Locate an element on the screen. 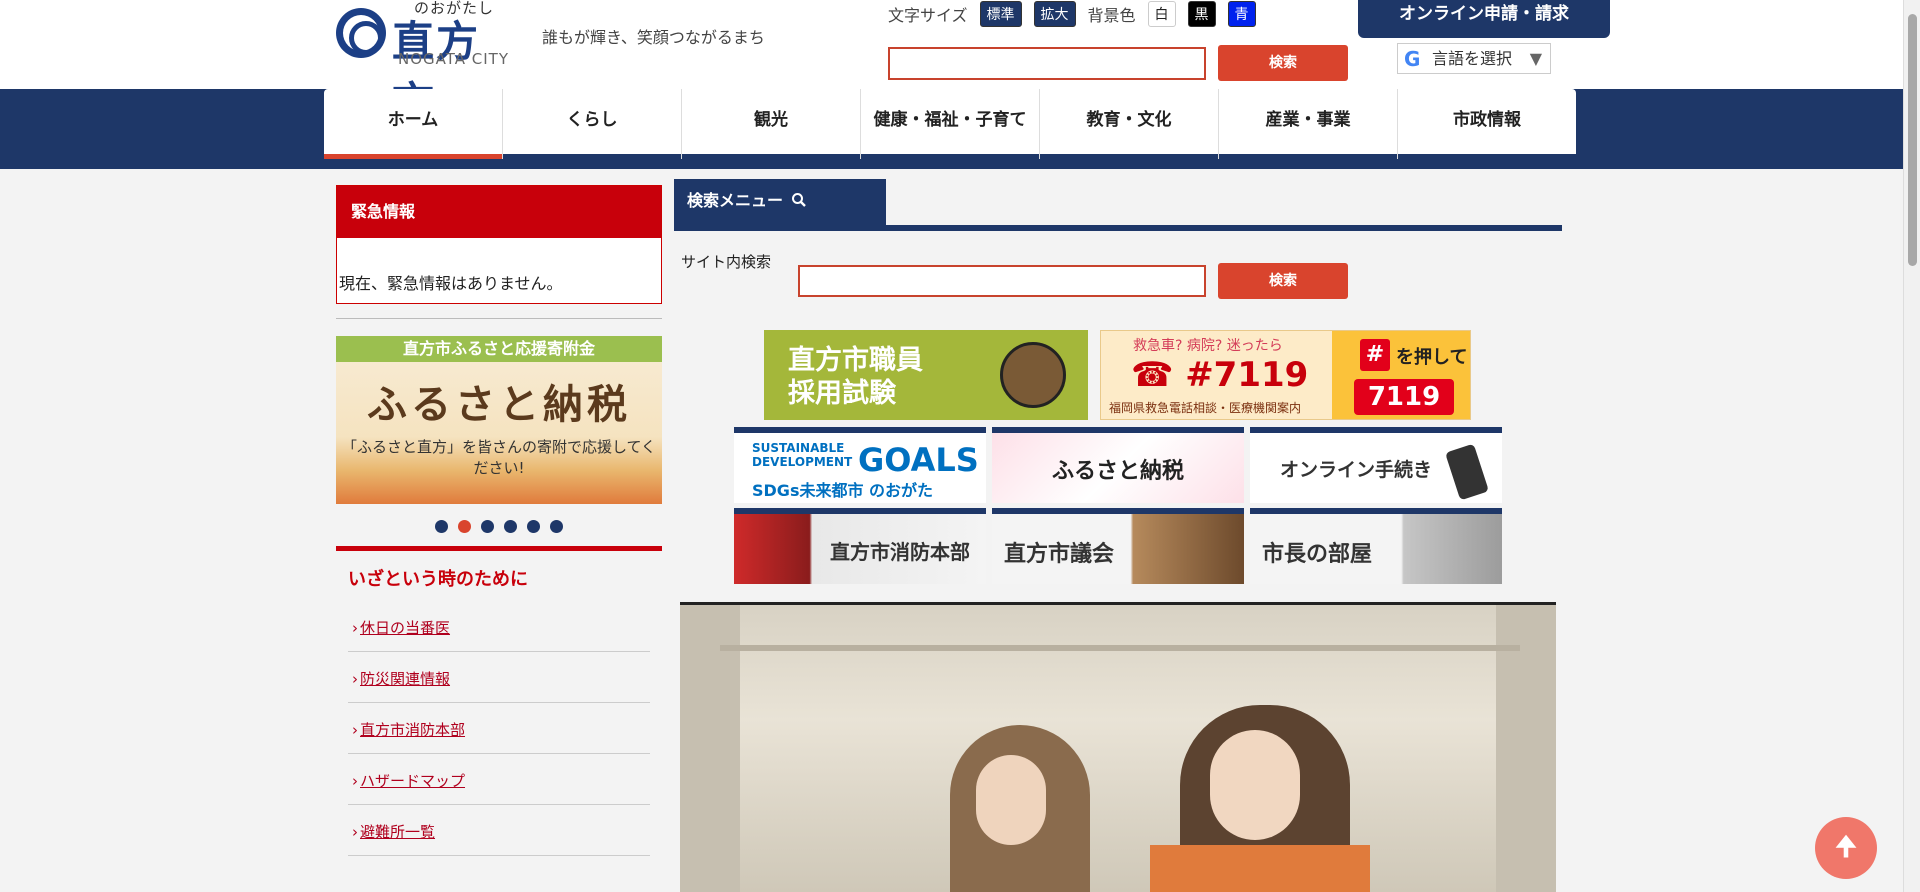  arrow-up-icon: 🠉 is located at coordinates (1846, 847).